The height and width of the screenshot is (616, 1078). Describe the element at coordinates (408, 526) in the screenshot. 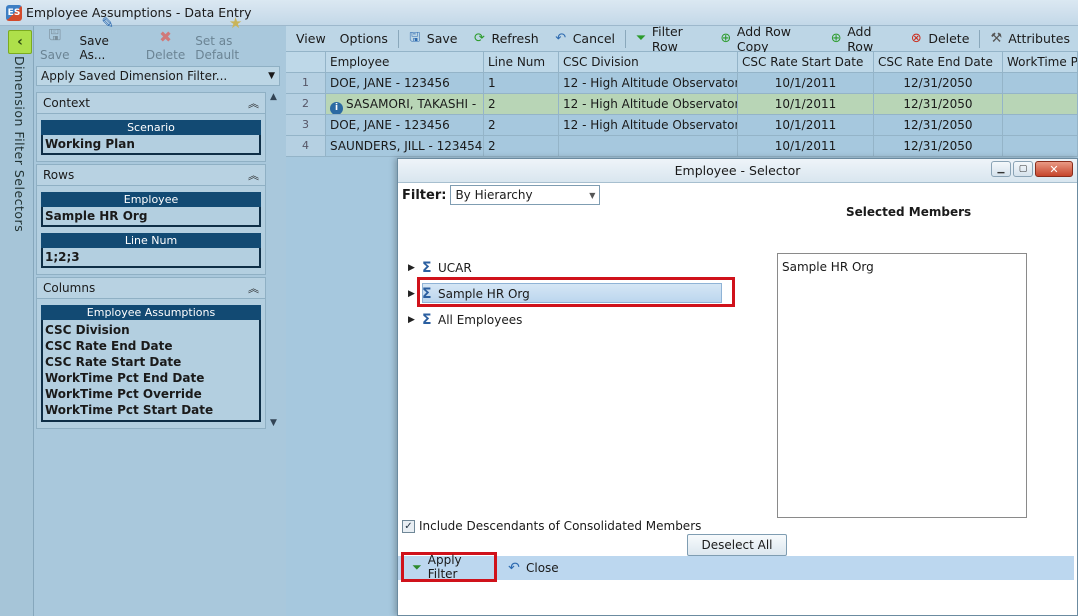

I see `include-descendants-checkbox: ✓` at that location.